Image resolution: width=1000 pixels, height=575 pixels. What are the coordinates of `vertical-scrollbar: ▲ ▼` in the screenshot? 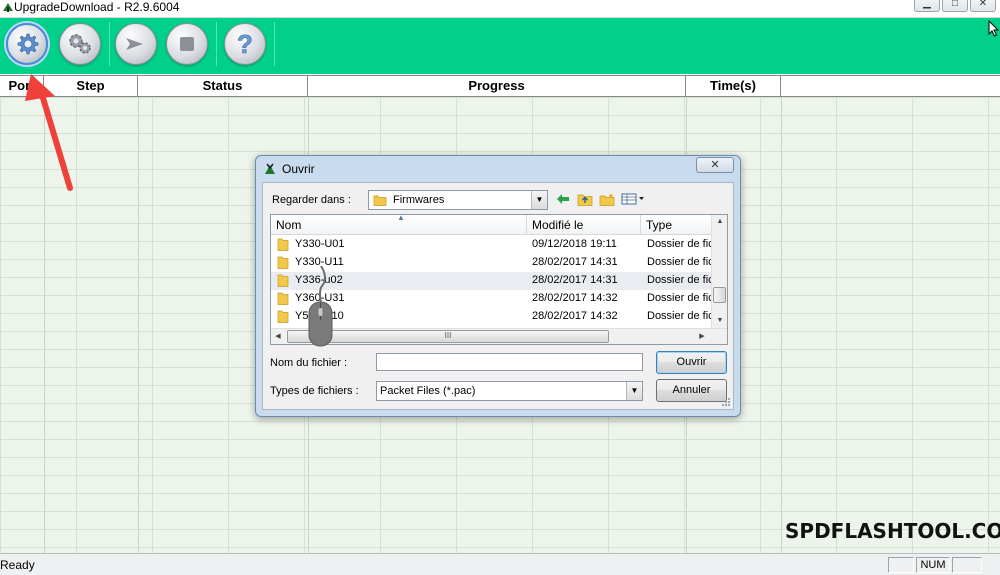 It's located at (719, 271).